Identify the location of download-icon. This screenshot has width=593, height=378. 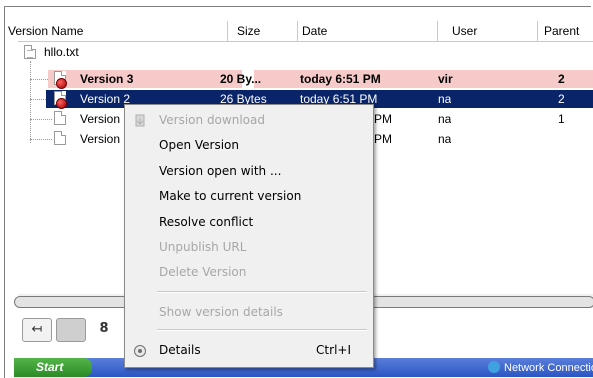
(140, 120).